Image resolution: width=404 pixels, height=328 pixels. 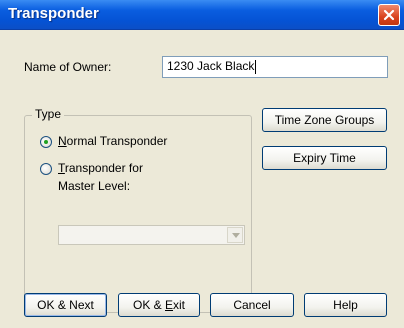 What do you see at coordinates (112, 141) in the screenshot?
I see `normal-transponder-label: Normal Transponder` at bounding box center [112, 141].